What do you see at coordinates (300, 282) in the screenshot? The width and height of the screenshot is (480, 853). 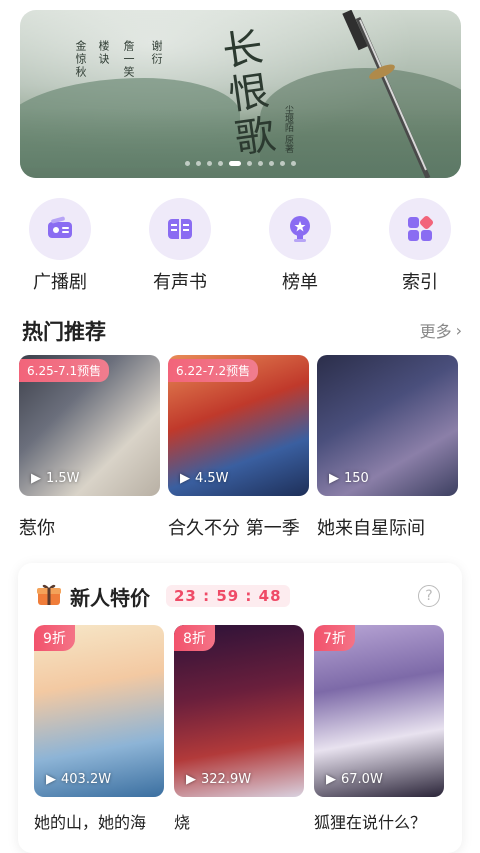 I see `nav-label: 榜单` at bounding box center [300, 282].